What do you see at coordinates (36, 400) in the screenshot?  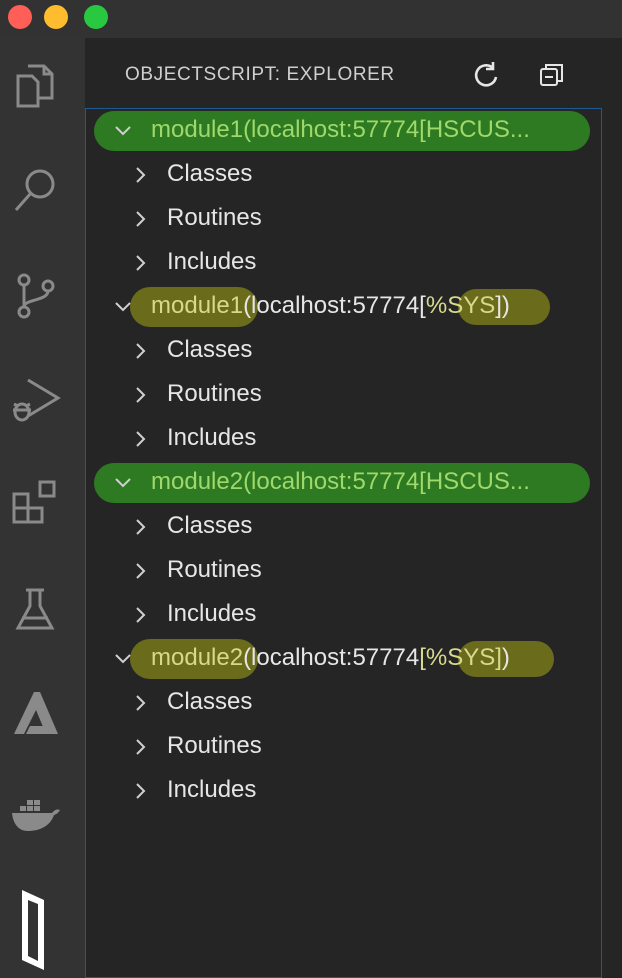 I see `run-debug-icon` at bounding box center [36, 400].